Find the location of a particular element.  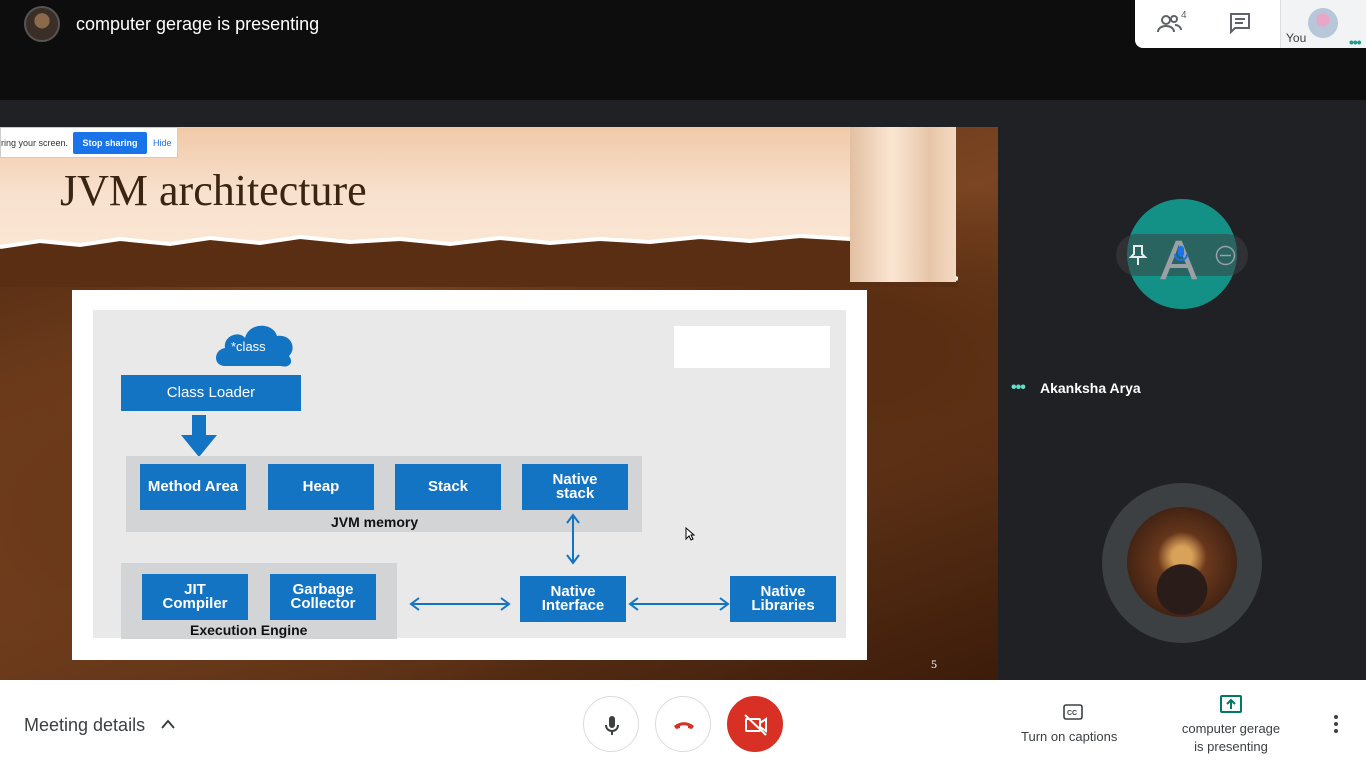

leave-call-button is located at coordinates (683, 724).